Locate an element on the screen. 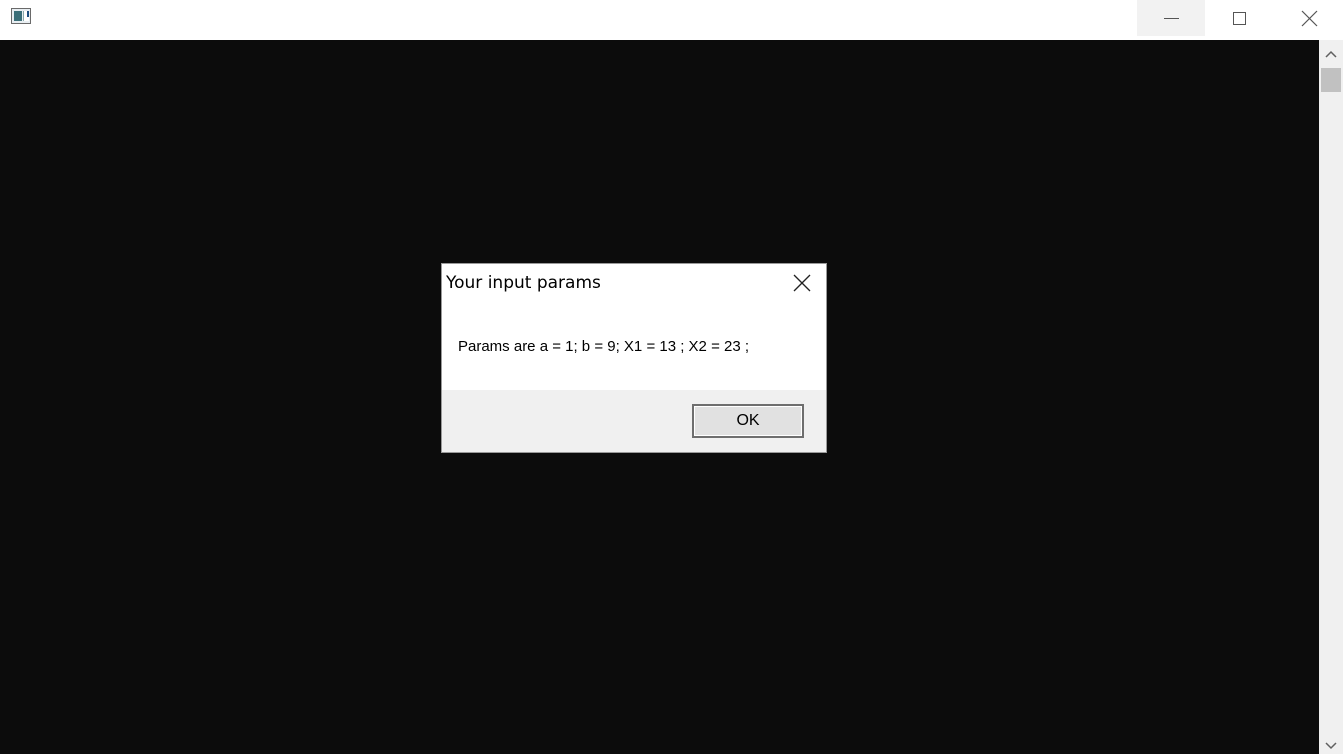 The height and width of the screenshot is (754, 1343). dialog-title: Your input params is located at coordinates (523, 283).